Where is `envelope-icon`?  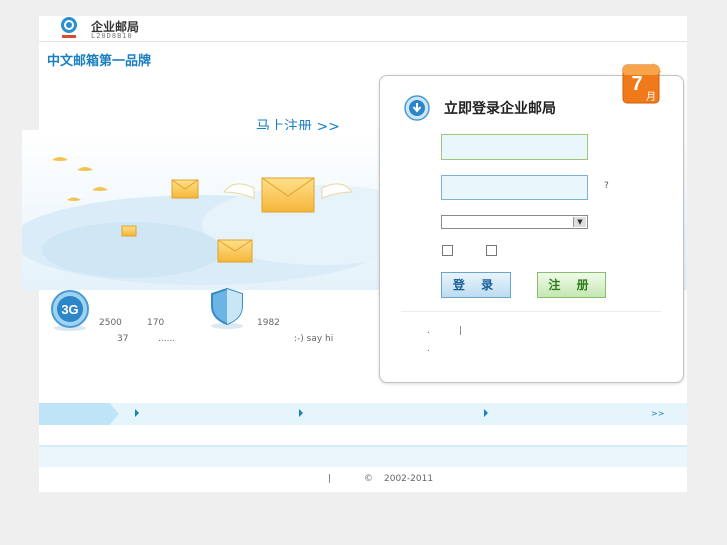
envelope-icon is located at coordinates (185, 189).